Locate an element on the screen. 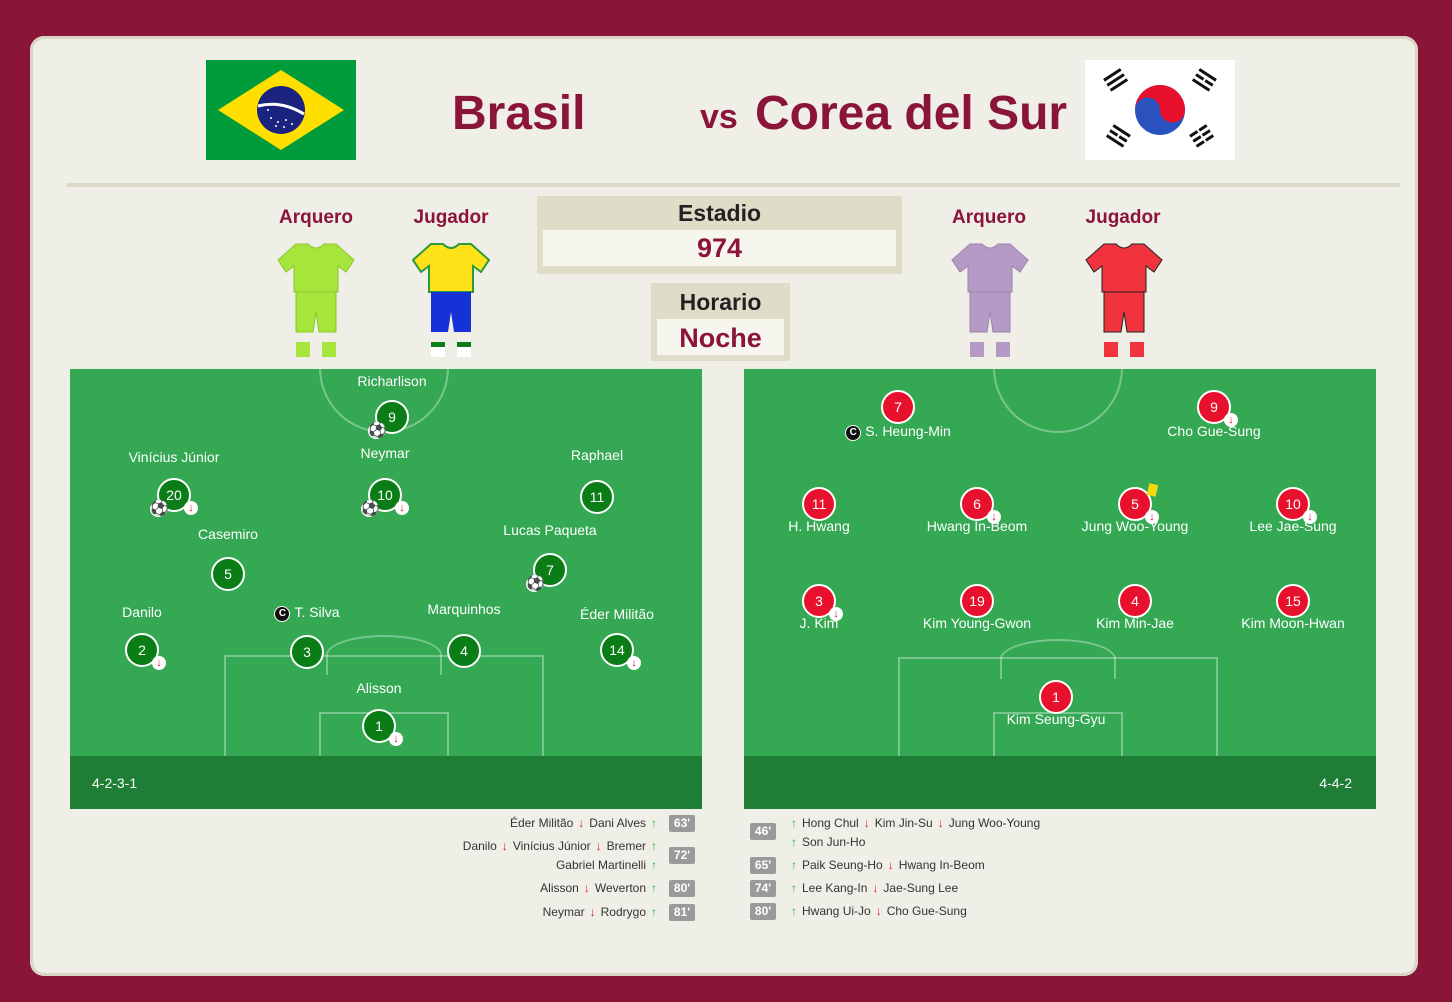 This screenshot has width=1452, height=1002. sub-out-player: Alisson is located at coordinates (559, 888).